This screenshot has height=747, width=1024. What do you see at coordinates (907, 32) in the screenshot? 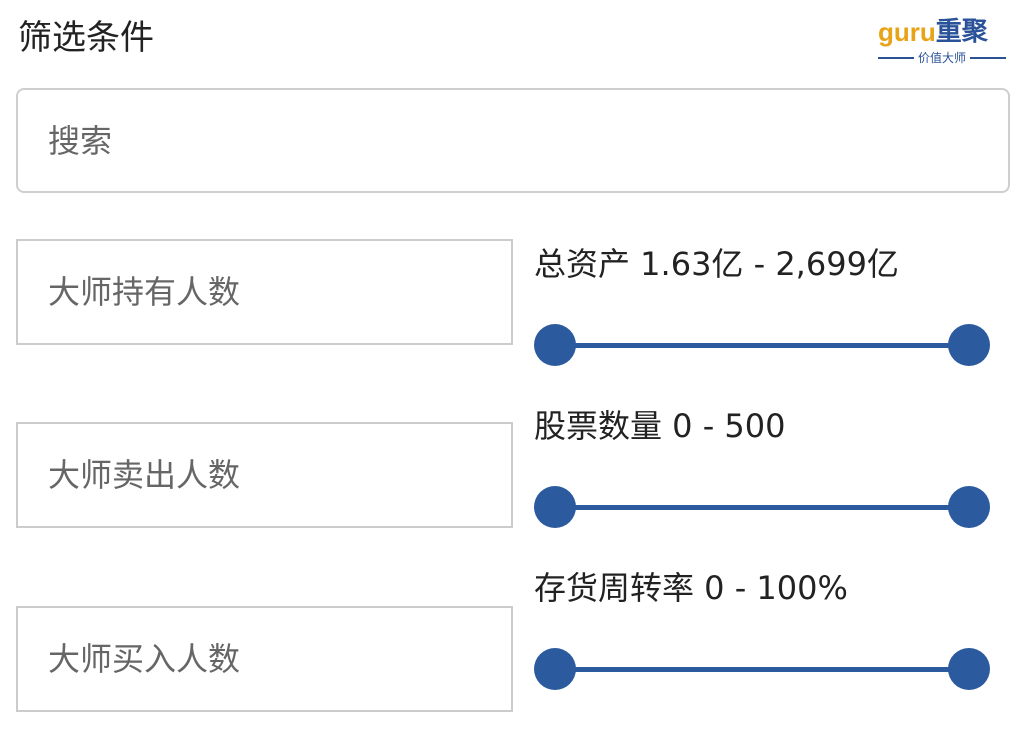
I see `logo-latin-text: guru` at bounding box center [907, 32].